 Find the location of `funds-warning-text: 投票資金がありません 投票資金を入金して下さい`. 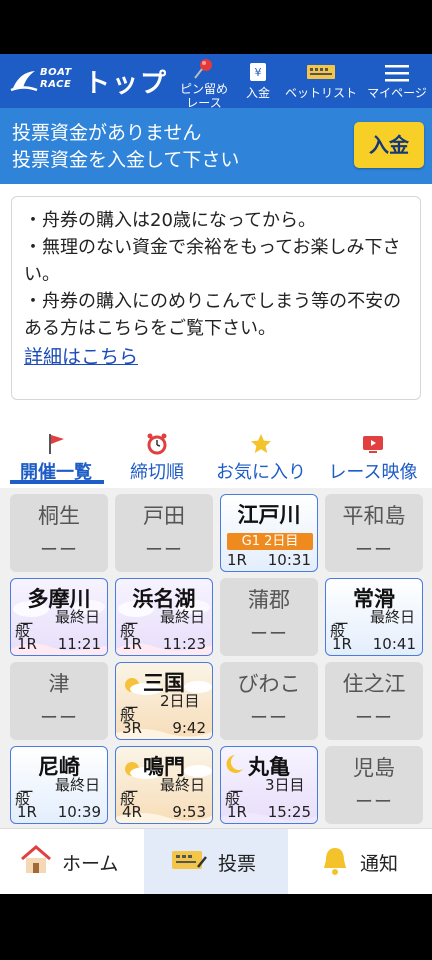

funds-warning-text: 投票資金がありません 投票資金を入金して下さい is located at coordinates (125, 147).